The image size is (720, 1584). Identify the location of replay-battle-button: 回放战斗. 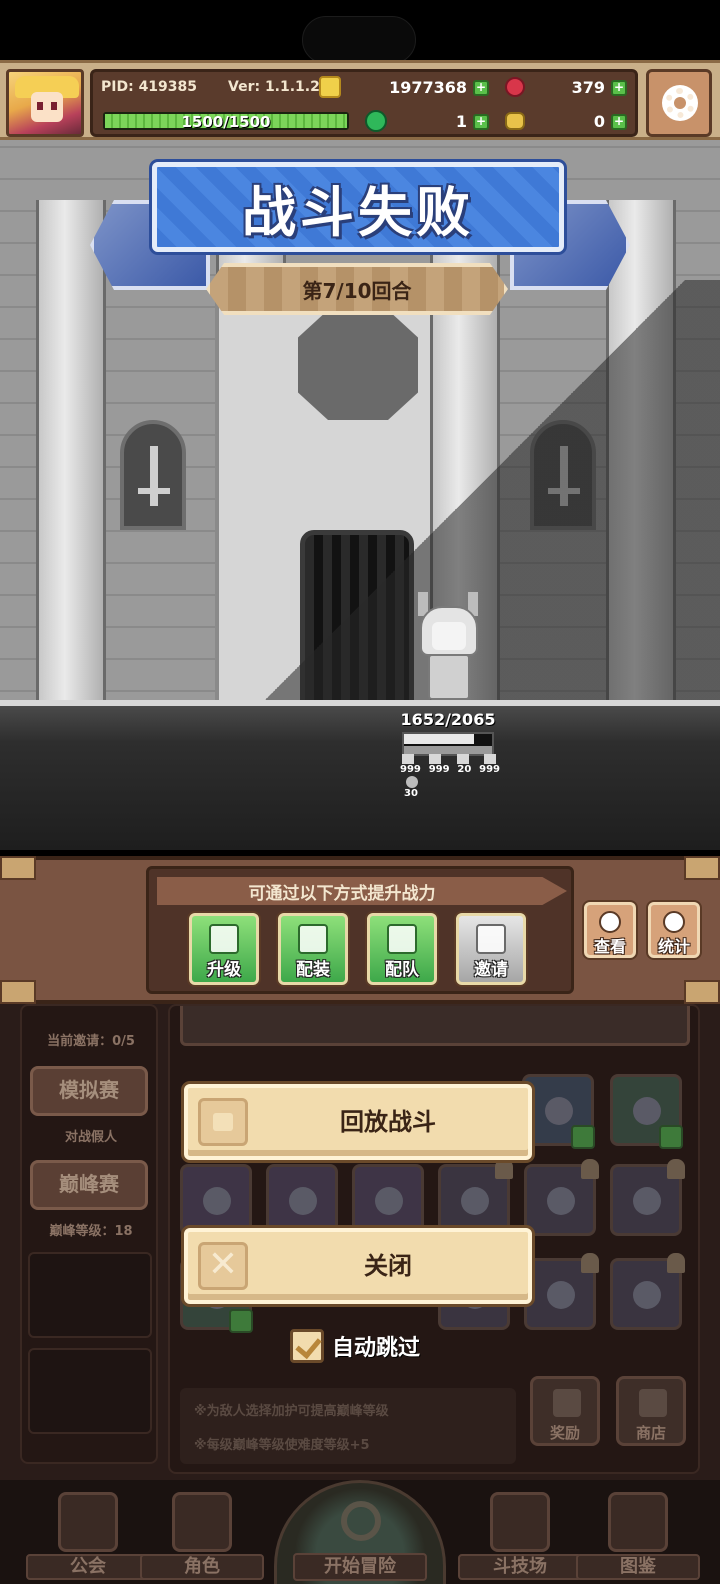
(358, 1122).